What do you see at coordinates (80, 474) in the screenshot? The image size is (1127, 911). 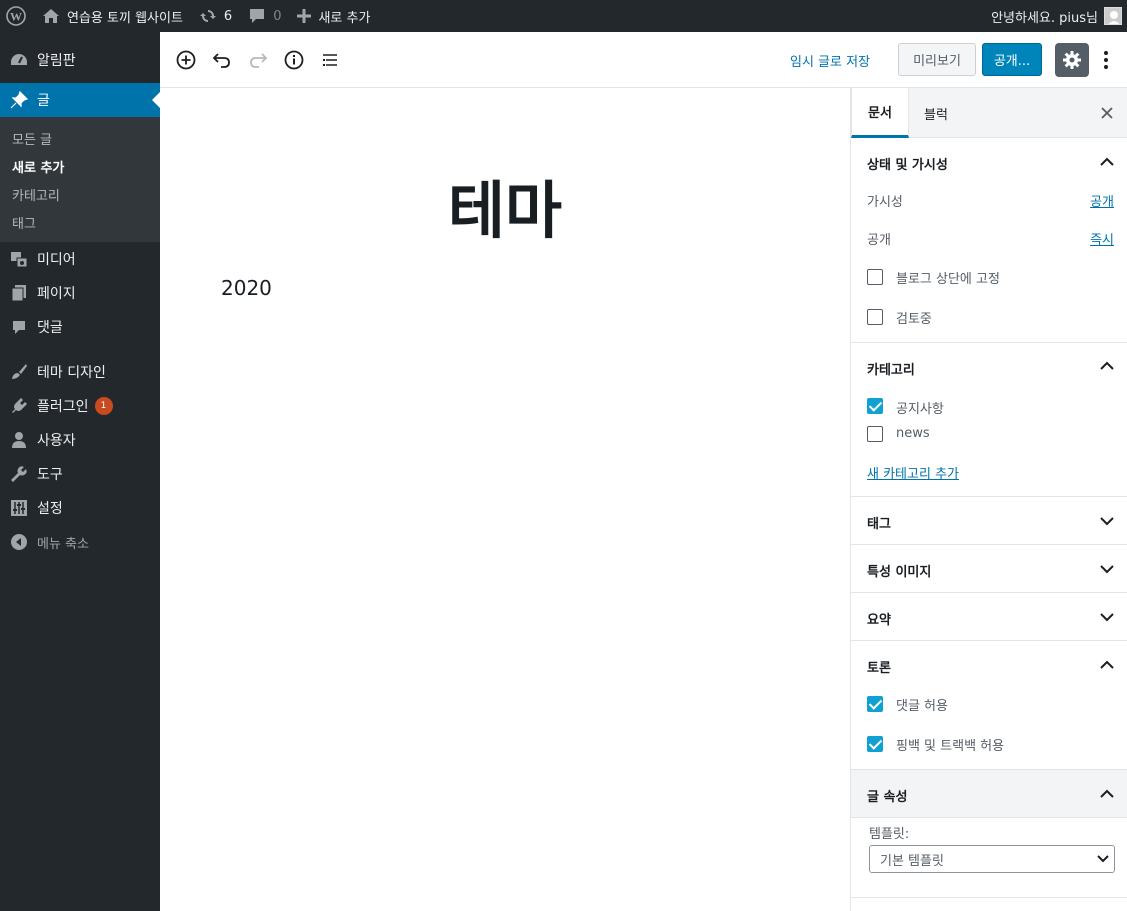 I see `menu-tools: 도구` at bounding box center [80, 474].